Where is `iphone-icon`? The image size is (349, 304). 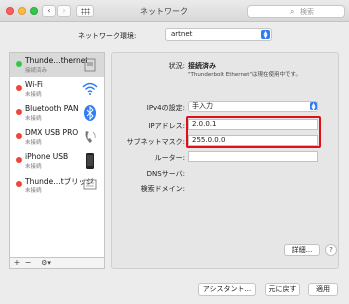
iphone-icon is located at coordinates (90, 161).